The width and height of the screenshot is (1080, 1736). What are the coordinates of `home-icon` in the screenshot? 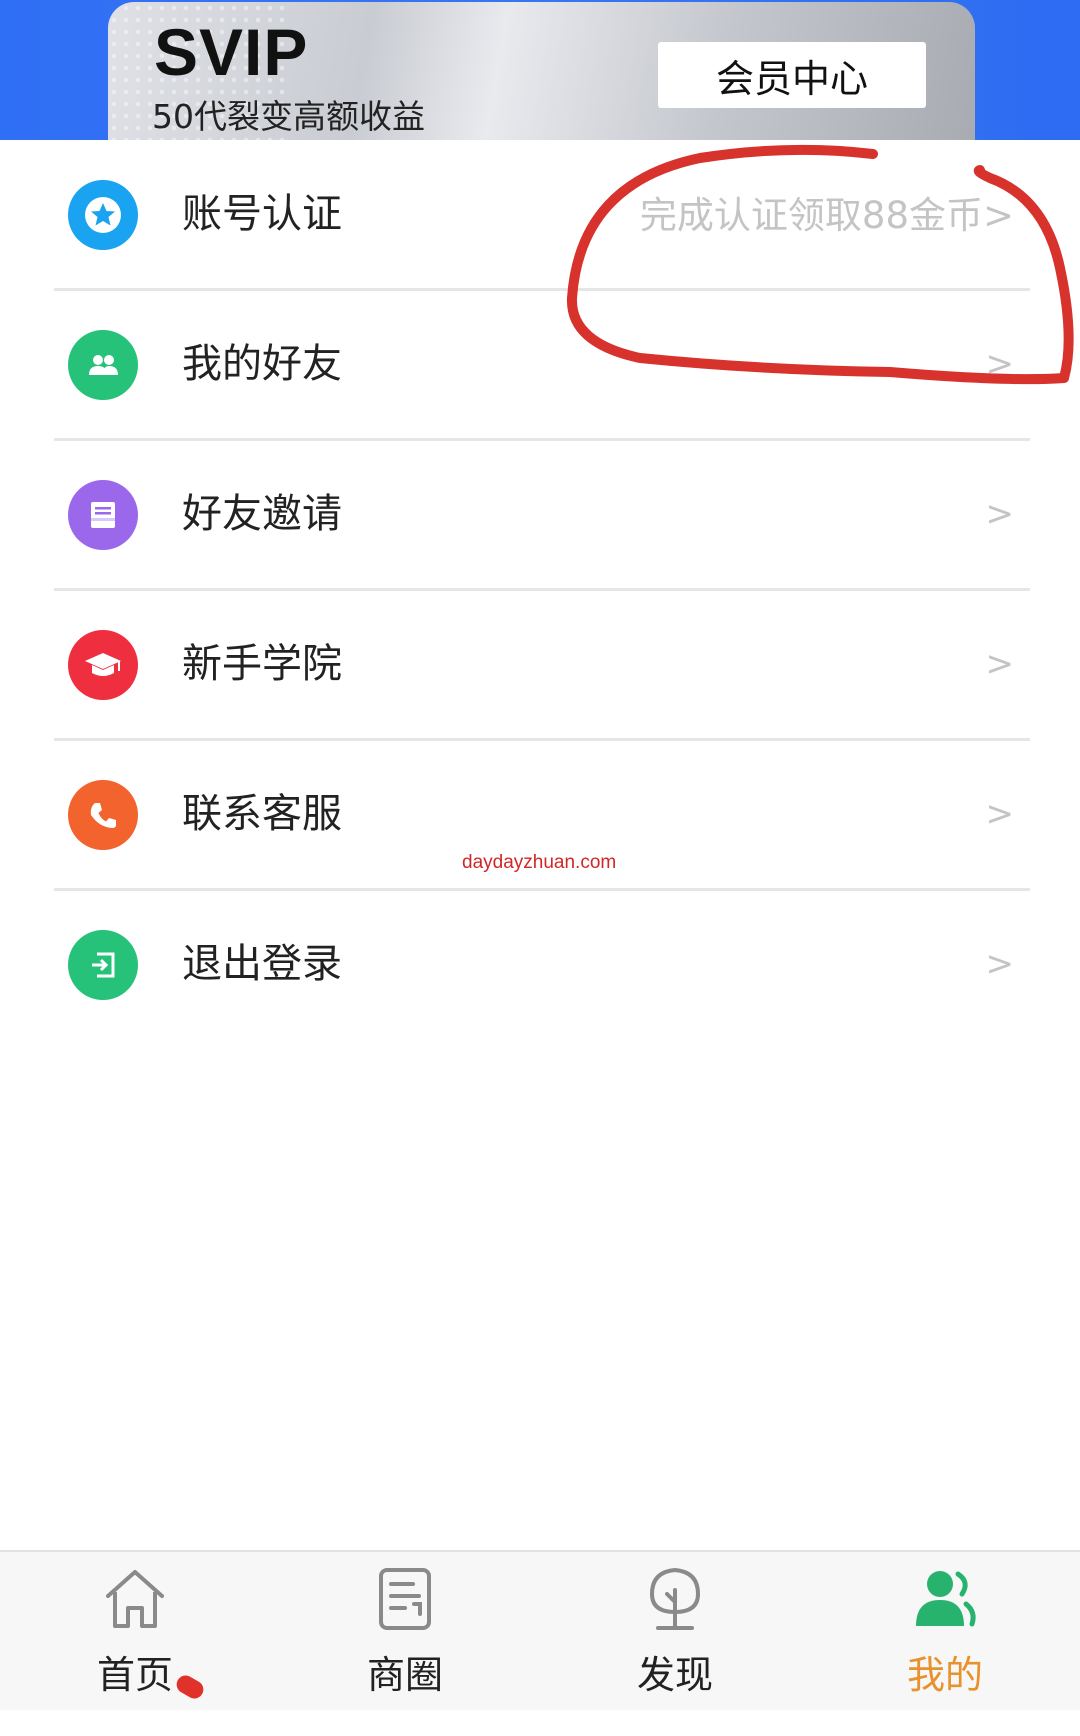 It's located at (135, 1599).